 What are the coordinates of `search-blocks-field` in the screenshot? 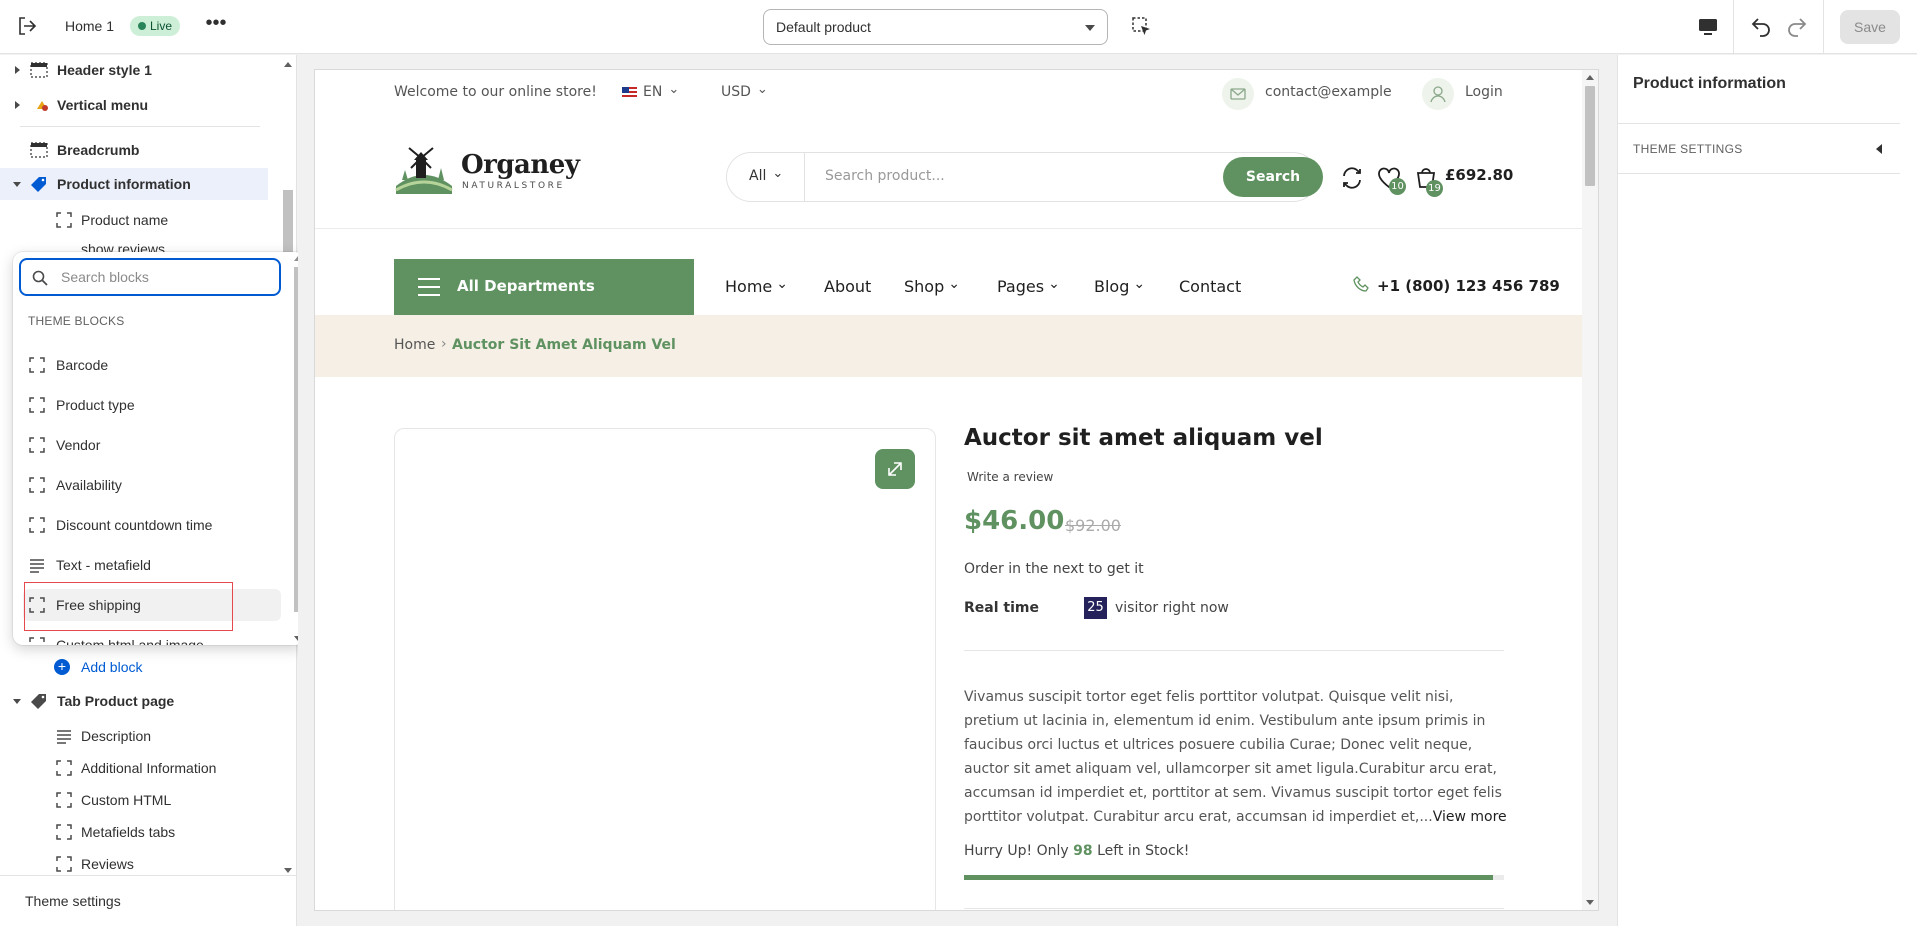 It's located at (150, 277).